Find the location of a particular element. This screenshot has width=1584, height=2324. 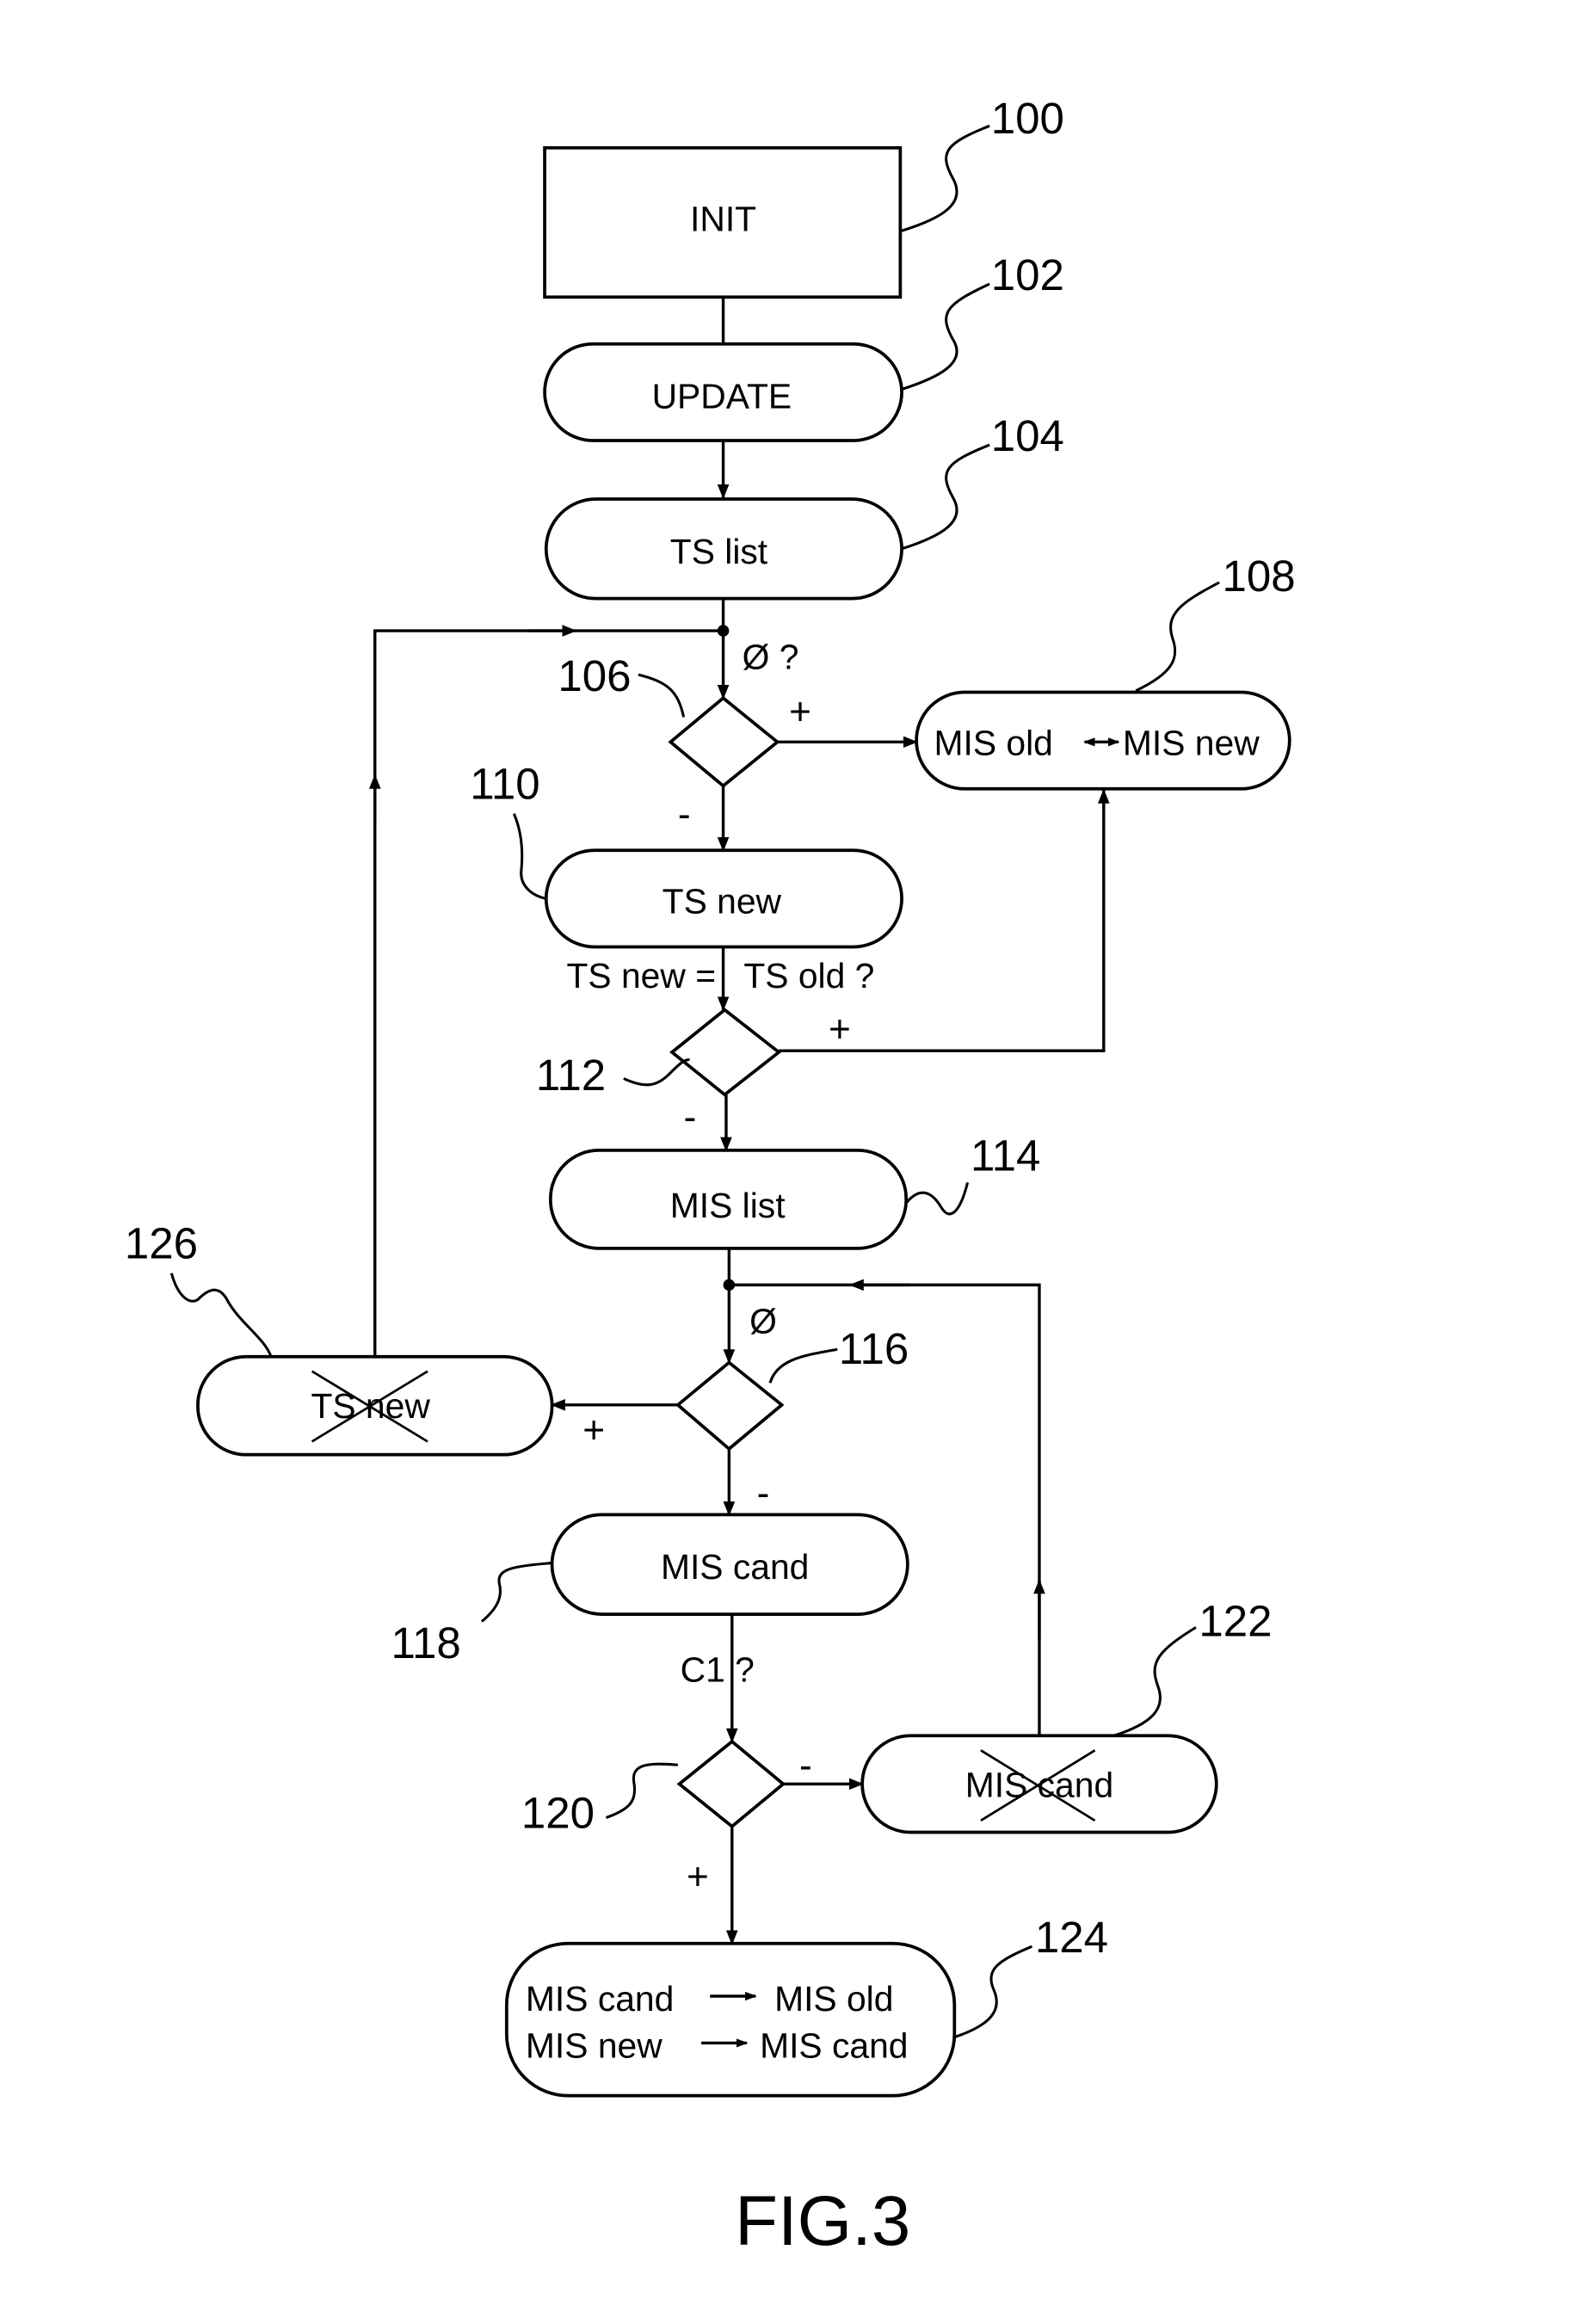

node-assignments-line1-right: MIS old is located at coordinates (833, 1999).